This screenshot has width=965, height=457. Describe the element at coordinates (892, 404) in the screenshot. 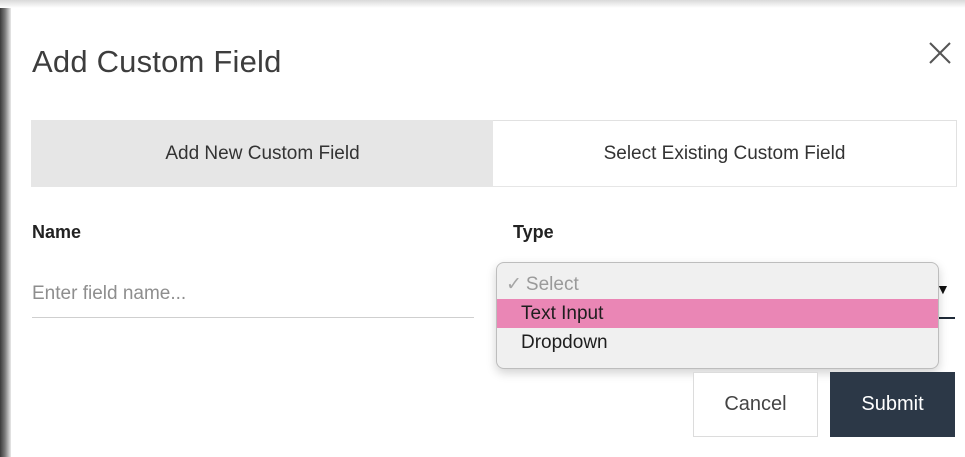

I see `submit-button: Submit` at that location.